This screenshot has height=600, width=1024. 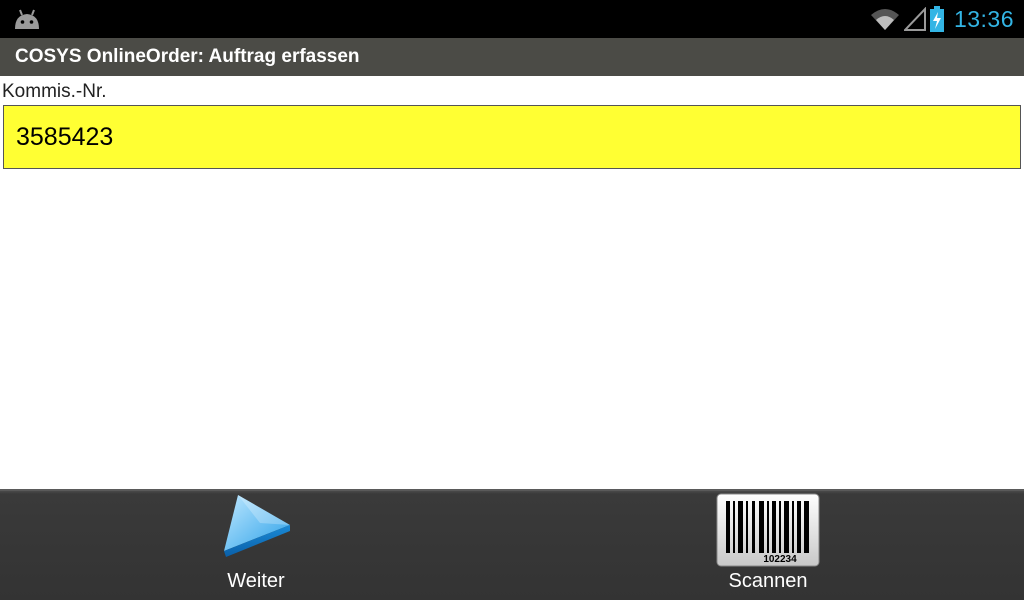 I want to click on weiter-label: Weiter, so click(x=256, y=581).